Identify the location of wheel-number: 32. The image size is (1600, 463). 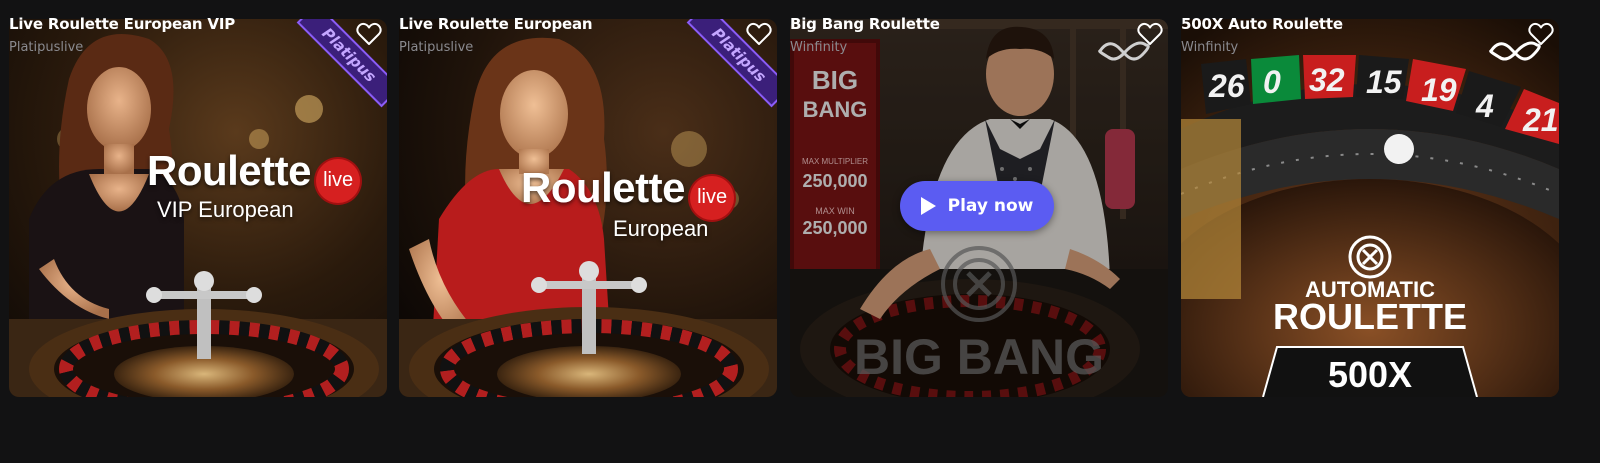
(1327, 80).